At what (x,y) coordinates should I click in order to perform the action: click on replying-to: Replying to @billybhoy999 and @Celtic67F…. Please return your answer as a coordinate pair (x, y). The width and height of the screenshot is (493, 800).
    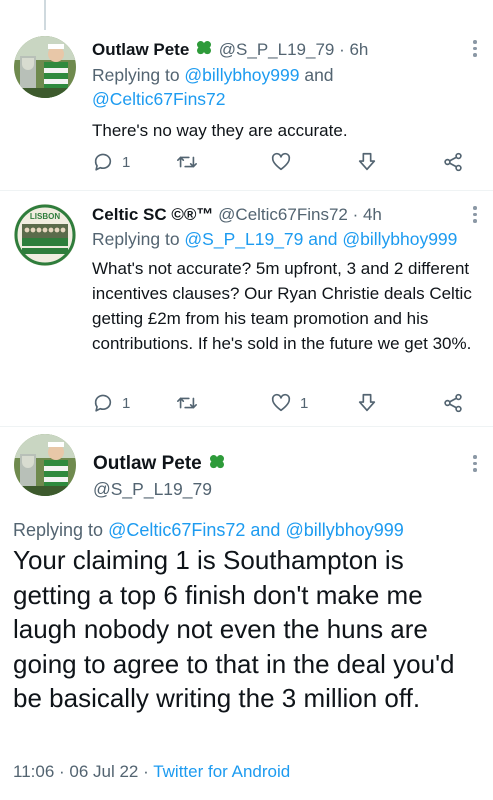
    Looking at the image, I should click on (213, 87).